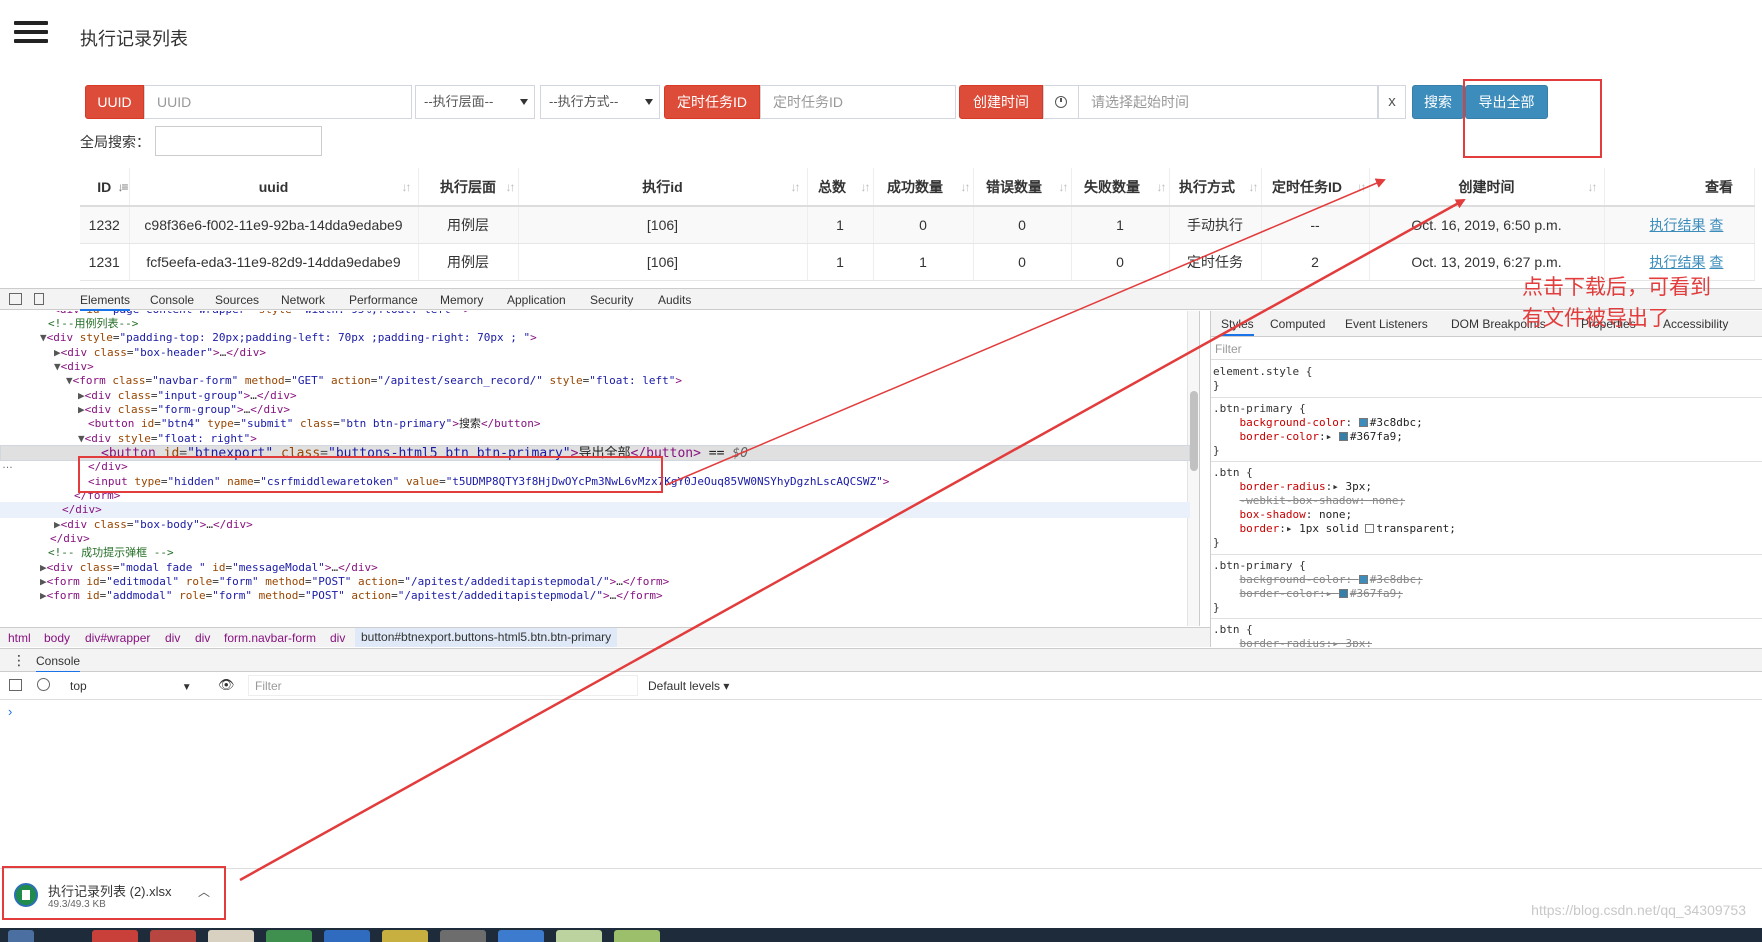 The height and width of the screenshot is (942, 1762). I want to click on tab-computed: Computed, so click(1297, 324).